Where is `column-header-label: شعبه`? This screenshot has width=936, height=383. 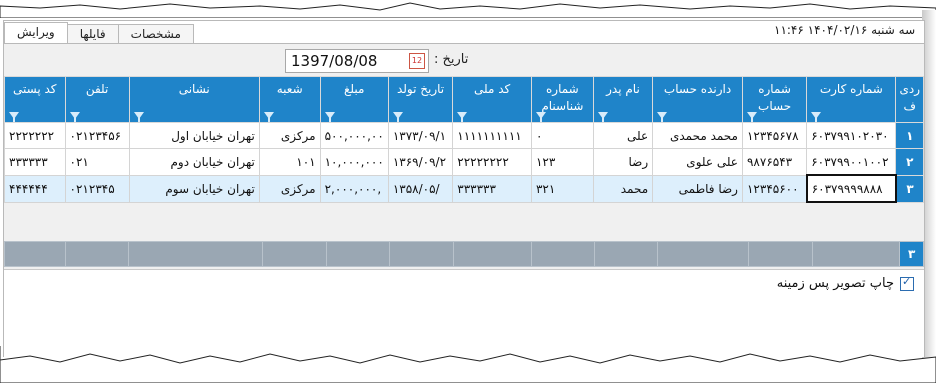 column-header-label: شعبه is located at coordinates (289, 89).